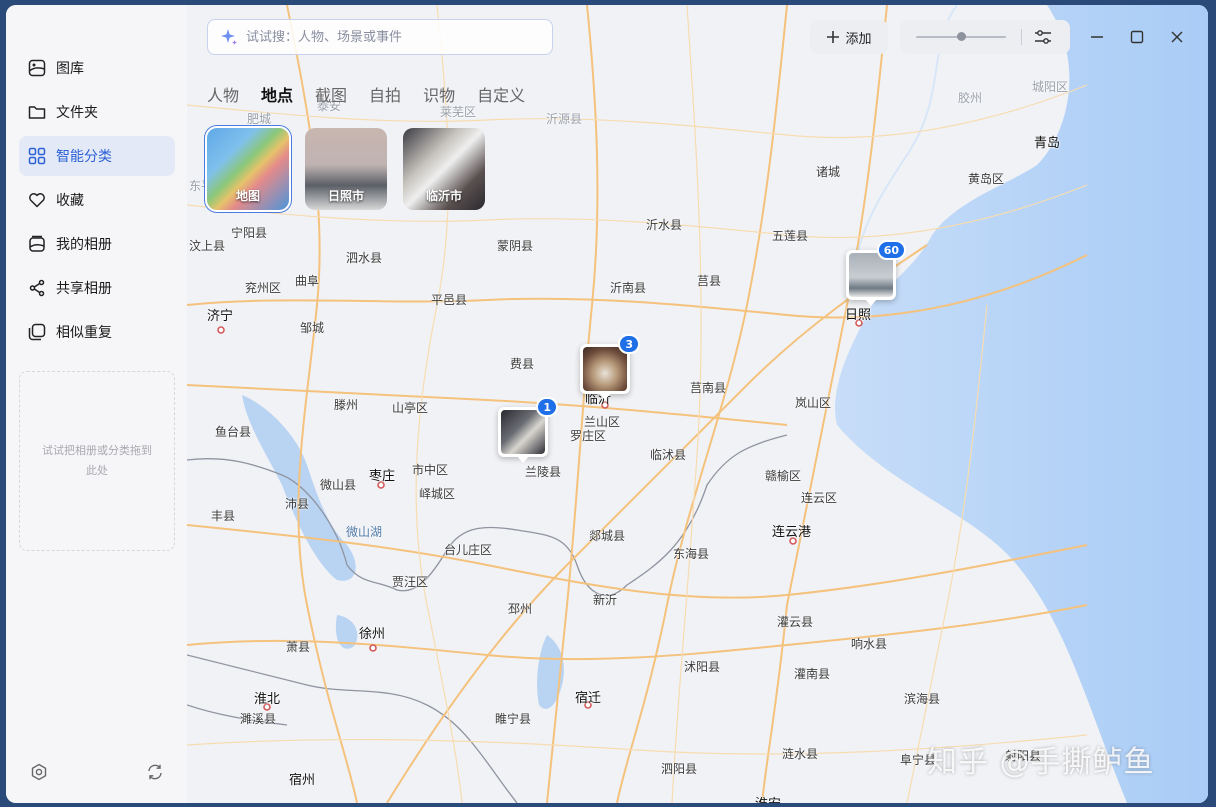 Image resolution: width=1216 pixels, height=807 pixels. Describe the element at coordinates (229, 37) in the screenshot. I see `sparkle-icon` at that location.